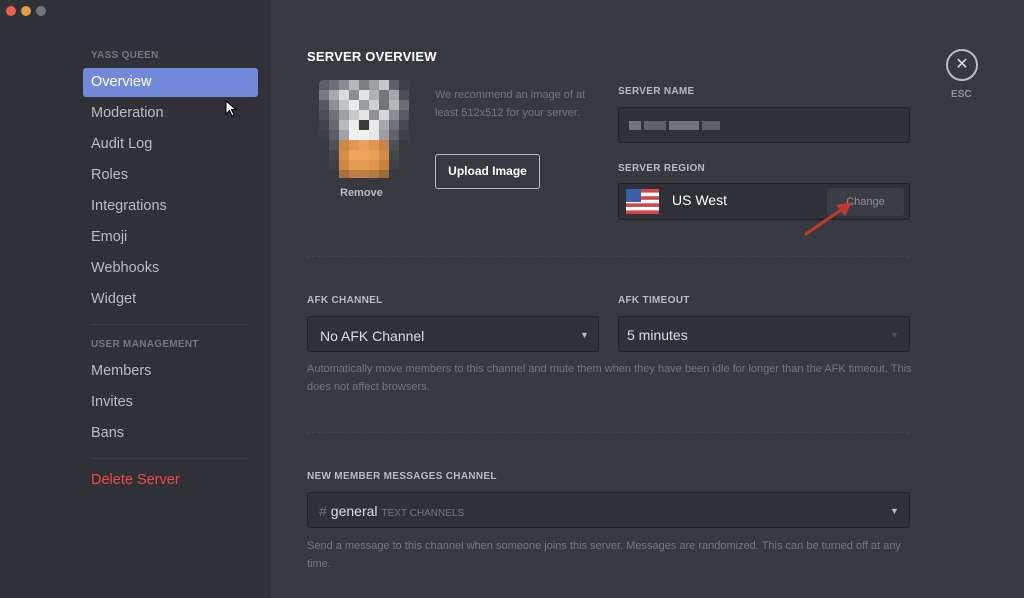  What do you see at coordinates (170, 237) in the screenshot?
I see `sidebar-item-emoji: Emoji` at bounding box center [170, 237].